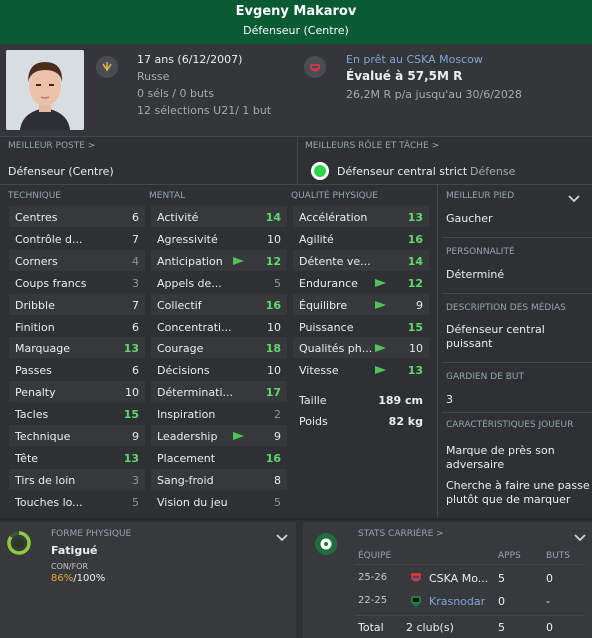 Image resolution: width=592 pixels, height=638 pixels. I want to click on sharpness-percent: /100%, so click(89, 578).